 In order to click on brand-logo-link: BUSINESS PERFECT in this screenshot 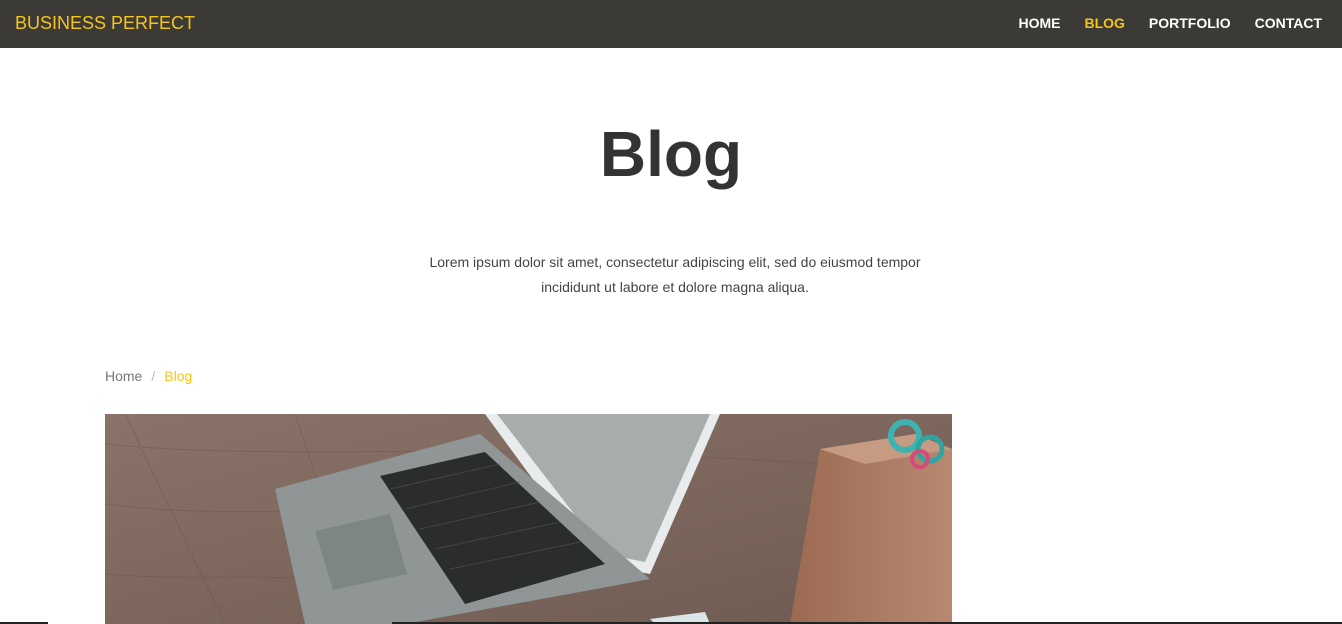, I will do `click(105, 23)`.